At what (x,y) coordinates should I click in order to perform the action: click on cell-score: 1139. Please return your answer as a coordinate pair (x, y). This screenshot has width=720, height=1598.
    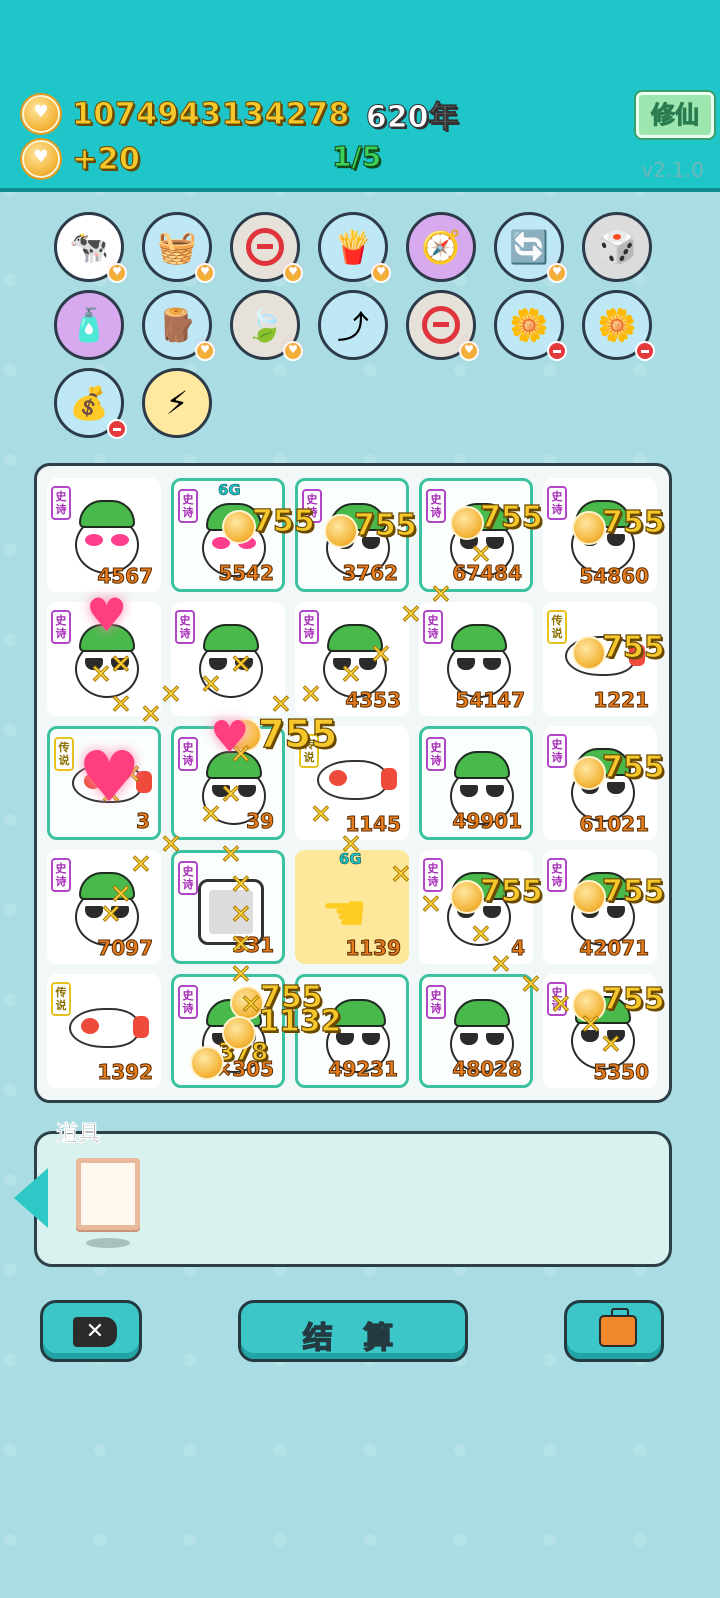
    Looking at the image, I should click on (373, 948).